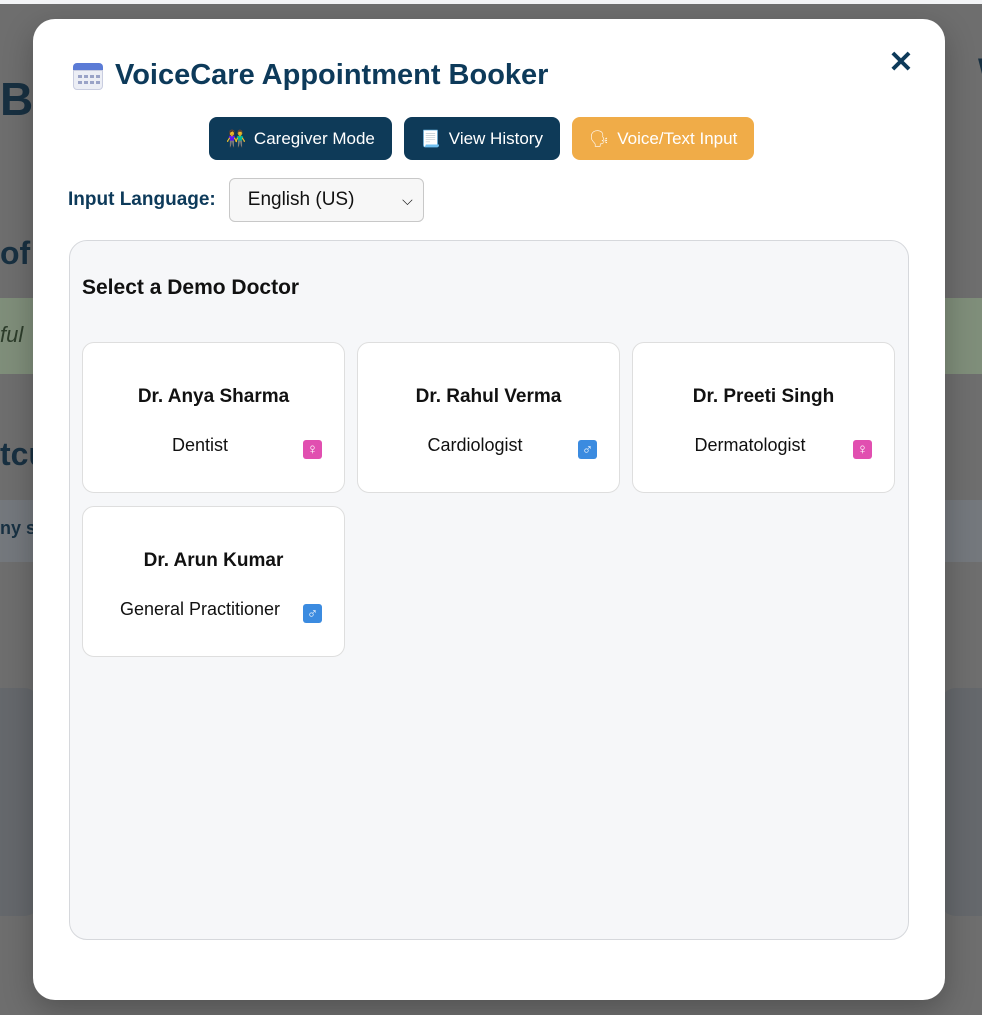 The height and width of the screenshot is (1015, 982). Describe the element at coordinates (88, 76) in the screenshot. I see `calendar-icon` at that location.